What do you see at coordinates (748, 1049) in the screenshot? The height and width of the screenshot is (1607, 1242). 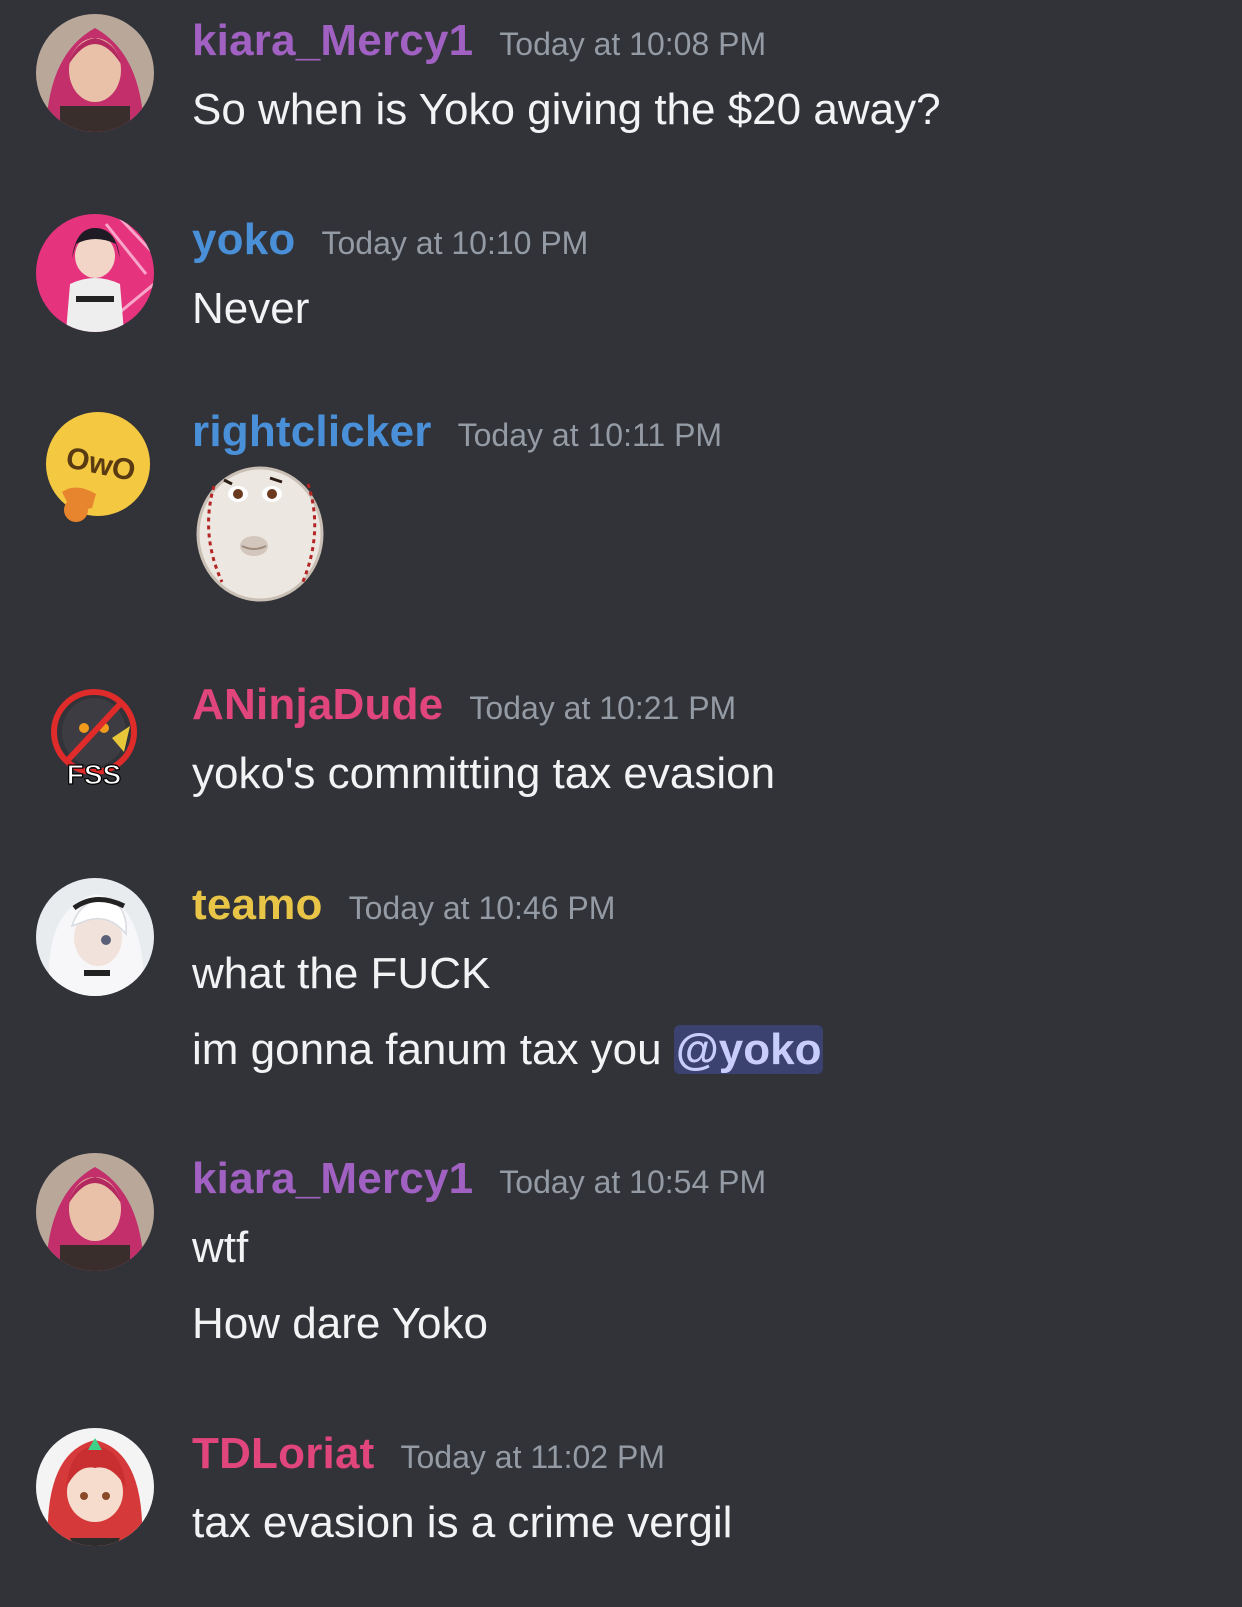 I see `user-mention: @yoko` at bounding box center [748, 1049].